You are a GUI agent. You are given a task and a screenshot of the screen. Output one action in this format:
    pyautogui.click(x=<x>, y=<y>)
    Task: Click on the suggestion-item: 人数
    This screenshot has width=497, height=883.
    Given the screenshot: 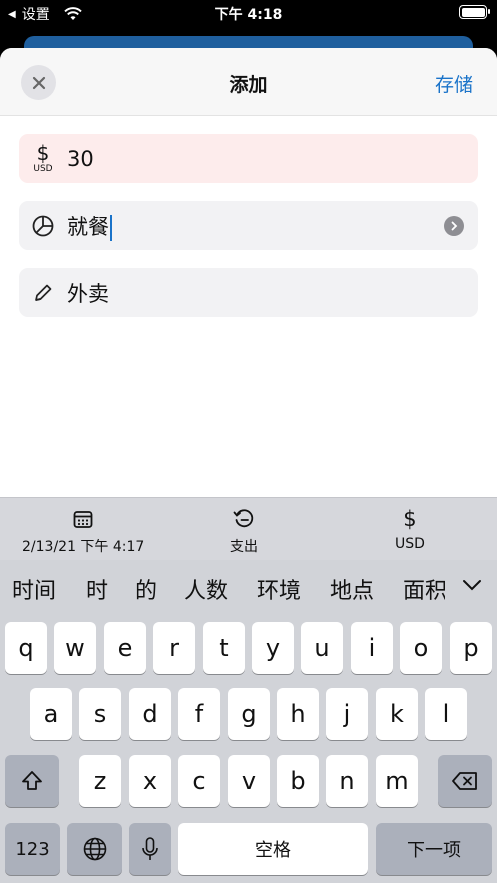 What is the action you would take?
    pyautogui.click(x=206, y=589)
    